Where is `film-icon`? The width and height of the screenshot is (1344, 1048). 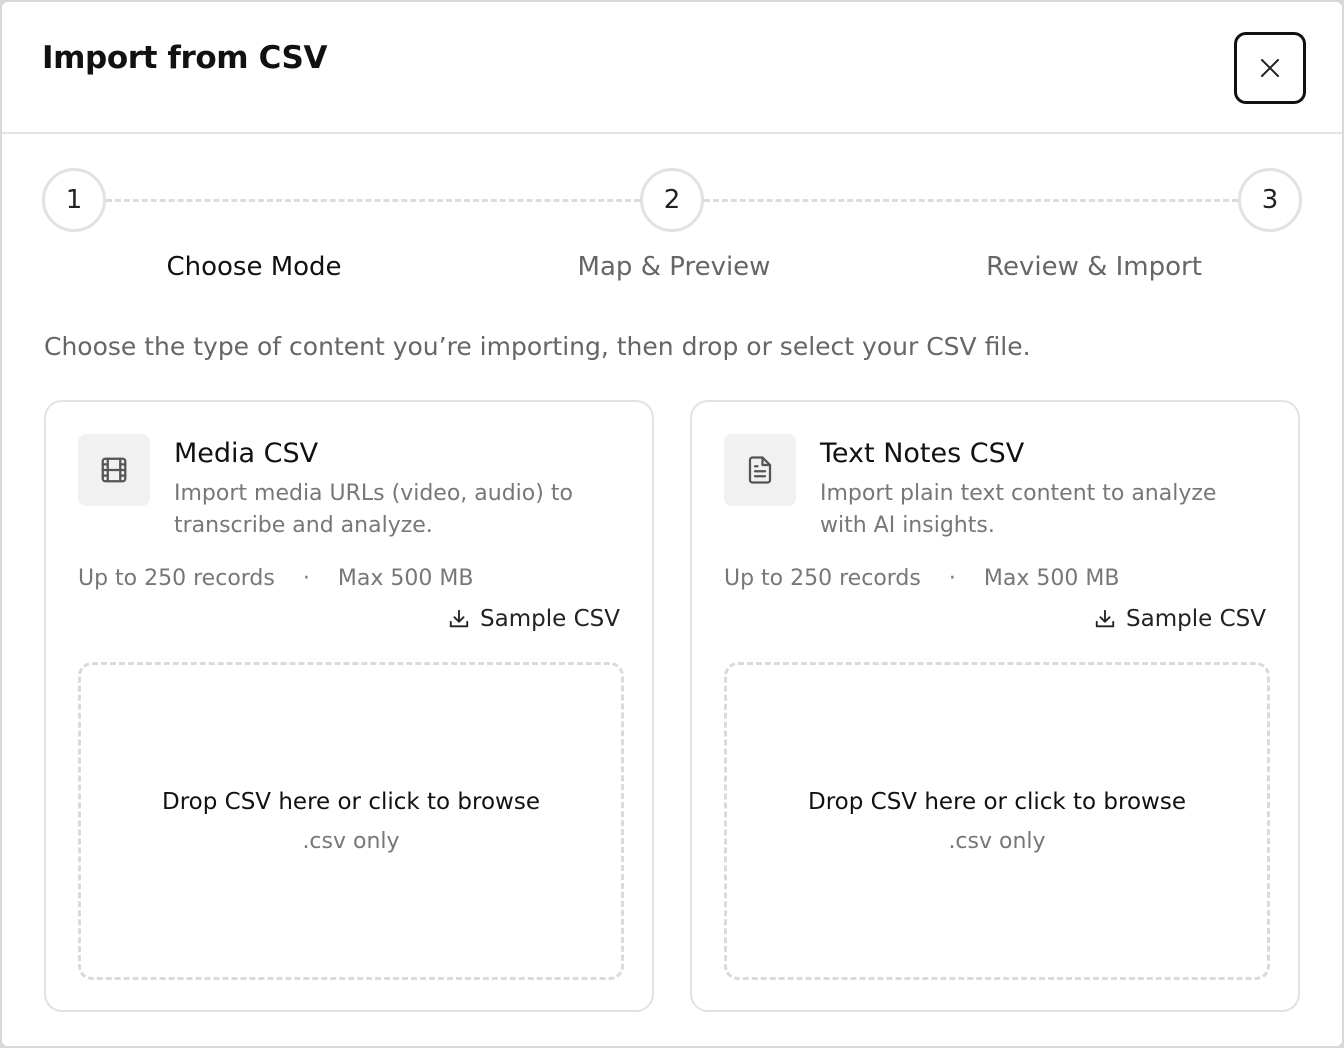
film-icon is located at coordinates (114, 470).